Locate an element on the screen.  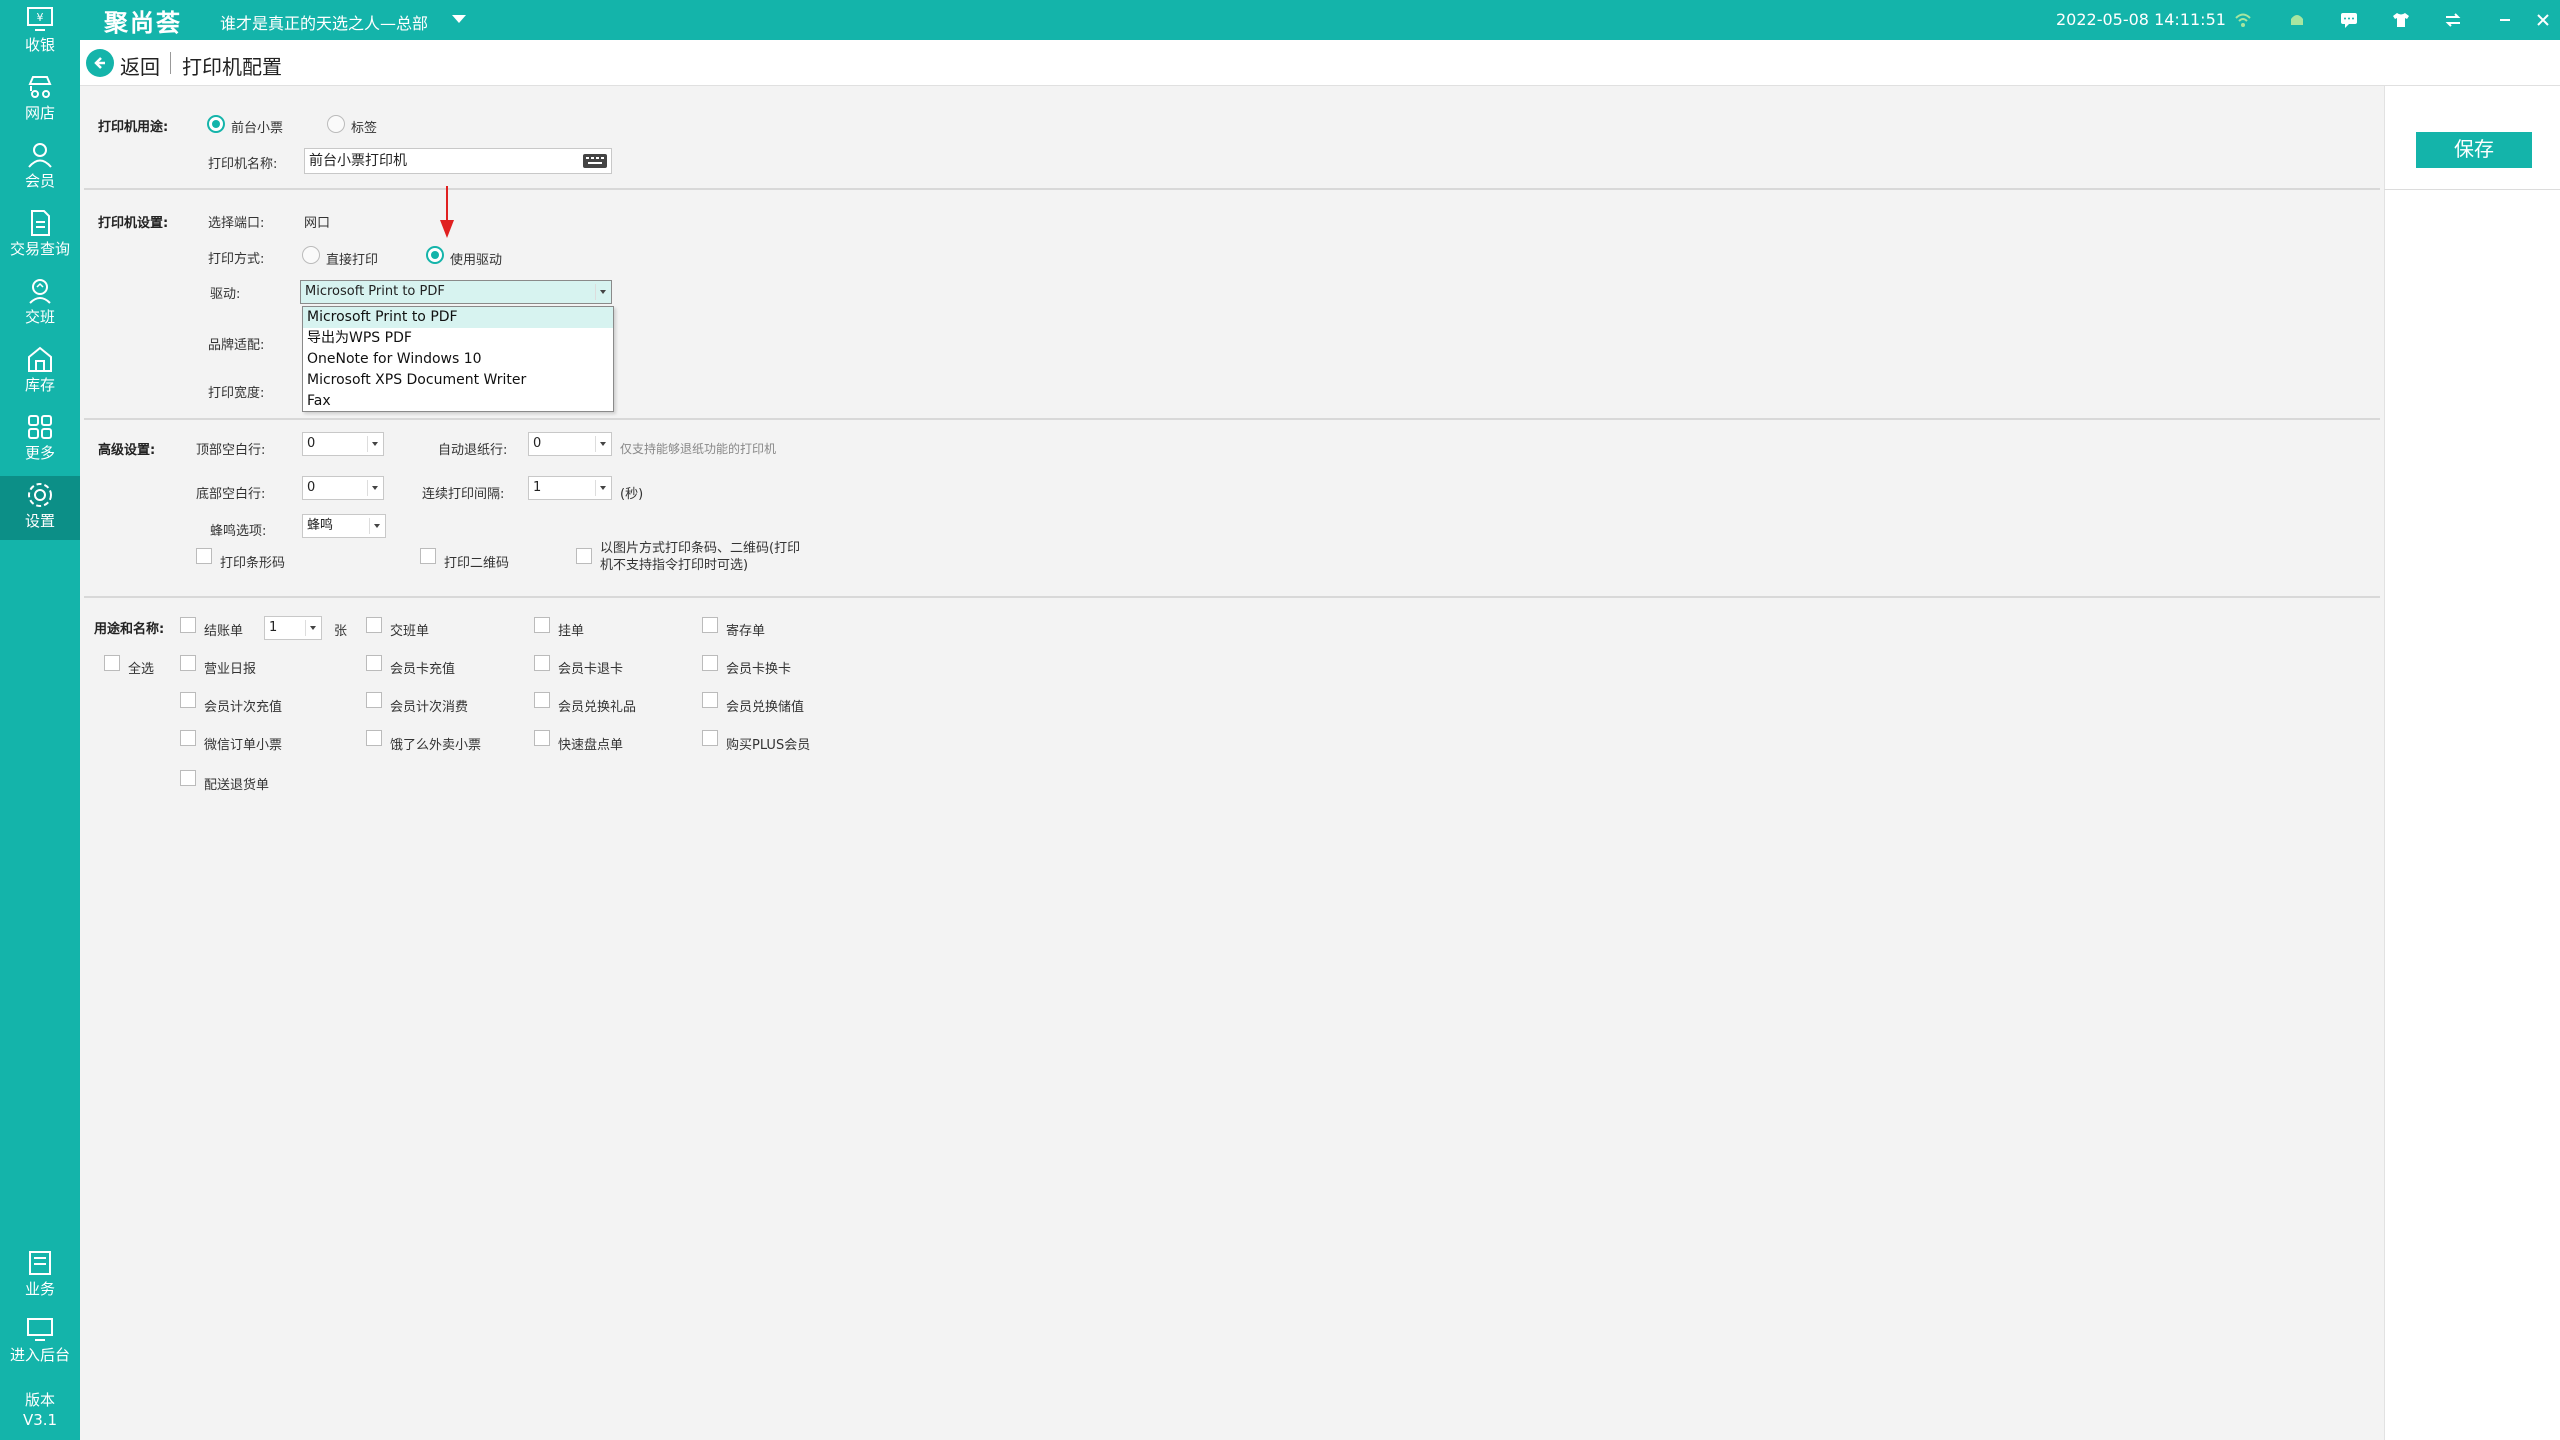
stocktake-label: 快速盘点单 is located at coordinates (590, 743).